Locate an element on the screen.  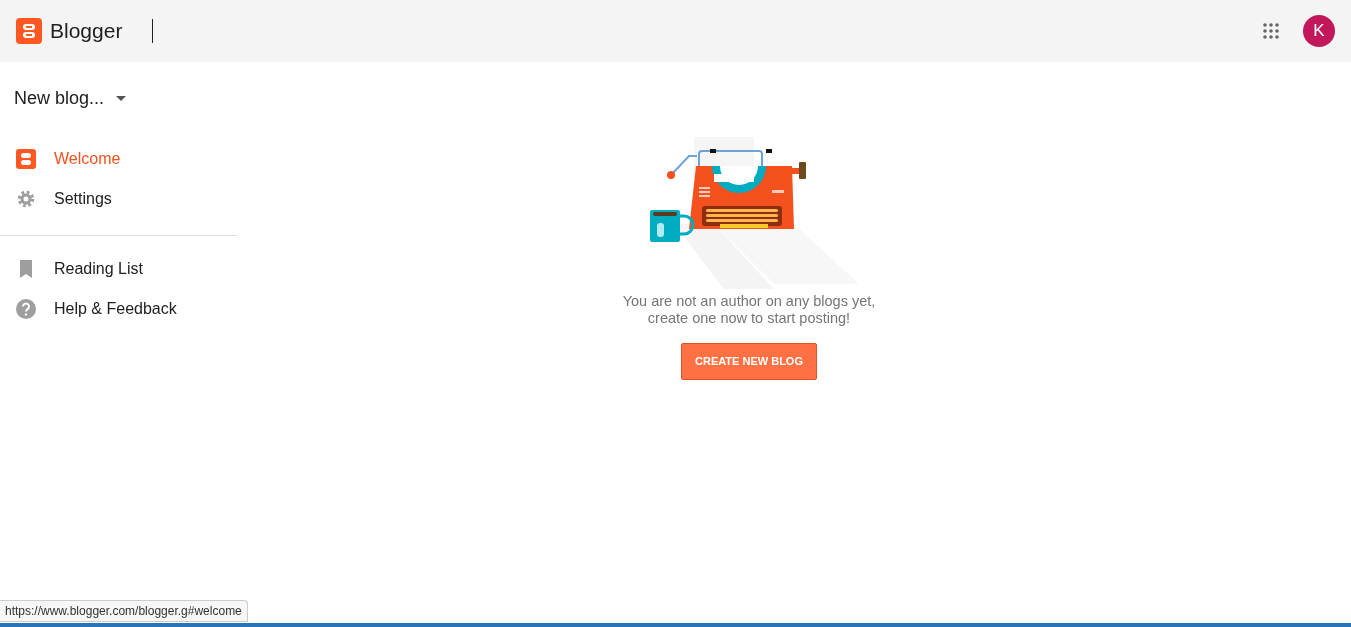
sidebar-item: Welcome is located at coordinates (87, 159).